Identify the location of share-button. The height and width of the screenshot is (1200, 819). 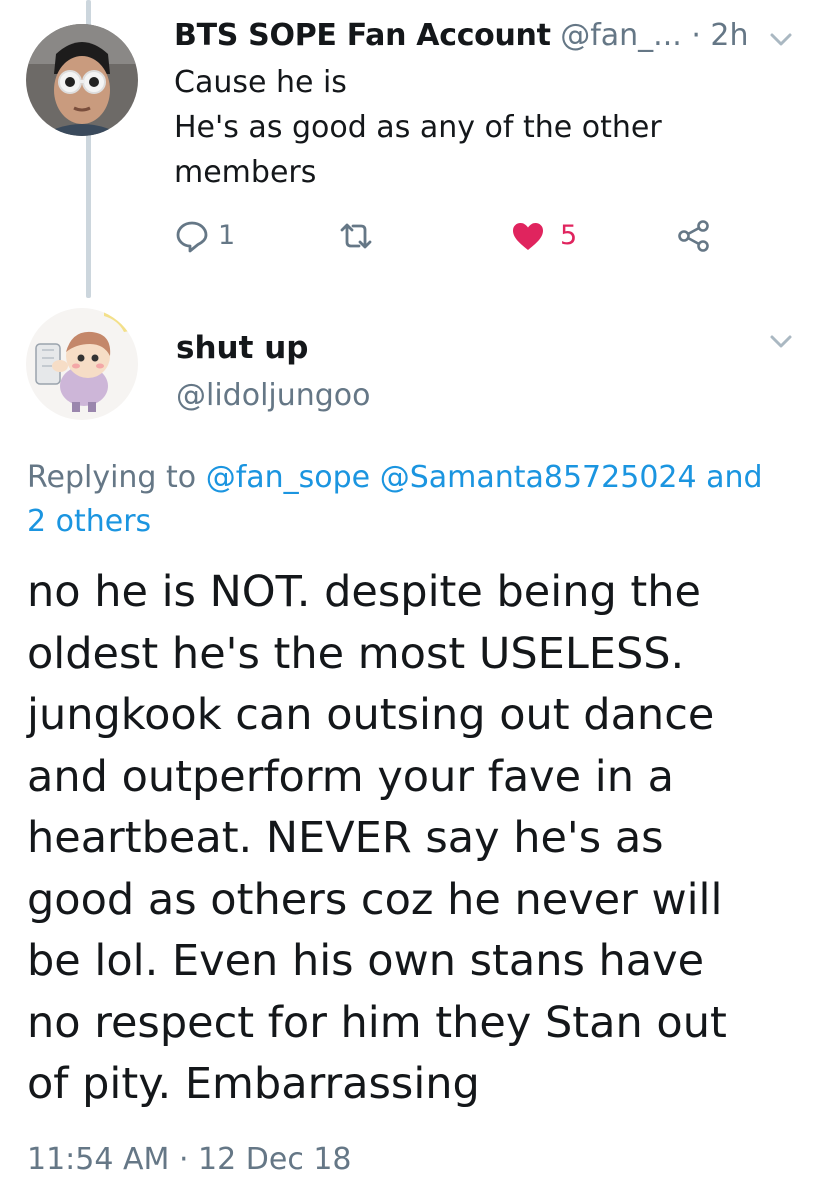
(694, 236).